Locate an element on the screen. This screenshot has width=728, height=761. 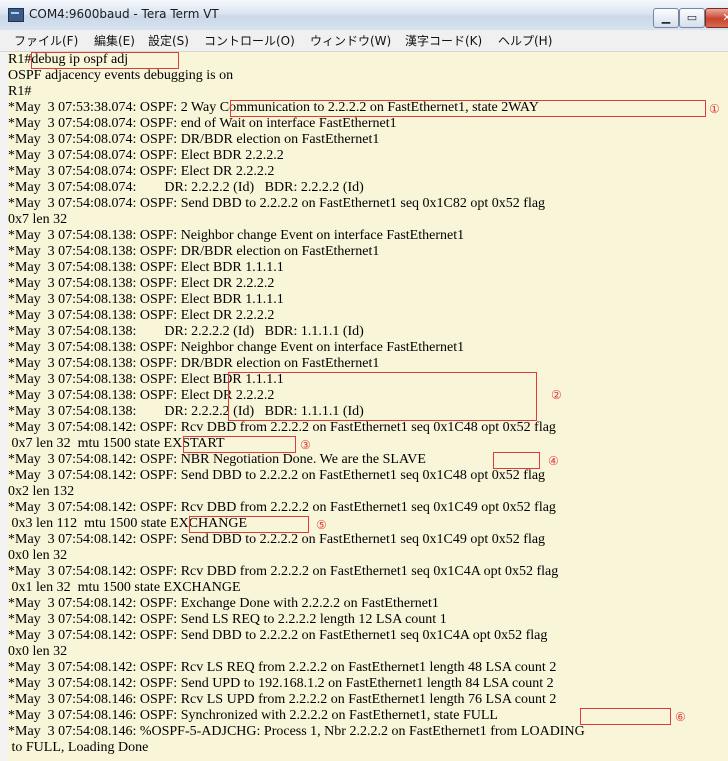
annotation-1: ① is located at coordinates (714, 109).